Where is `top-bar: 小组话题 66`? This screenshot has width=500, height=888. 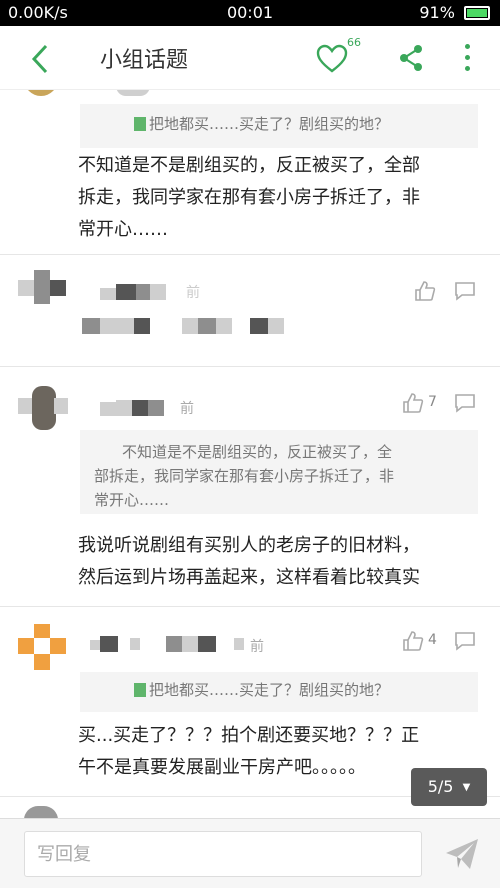
top-bar: 小组话题 66 is located at coordinates (250, 58).